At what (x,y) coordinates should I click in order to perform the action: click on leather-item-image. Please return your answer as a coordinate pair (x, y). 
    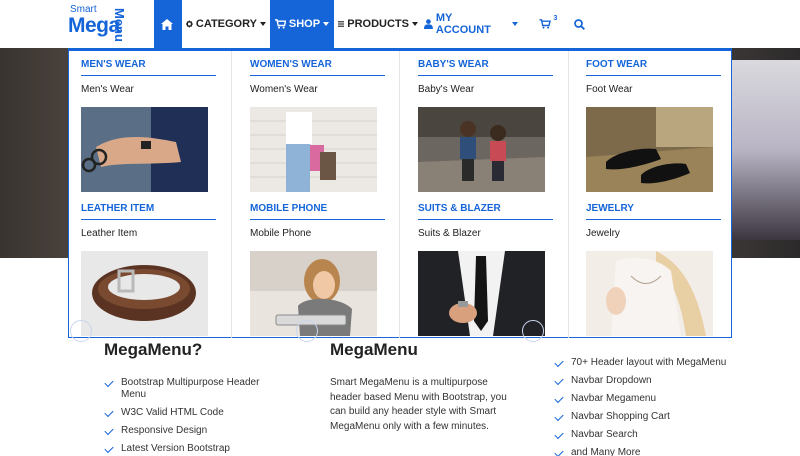
    Looking at the image, I should click on (144, 293).